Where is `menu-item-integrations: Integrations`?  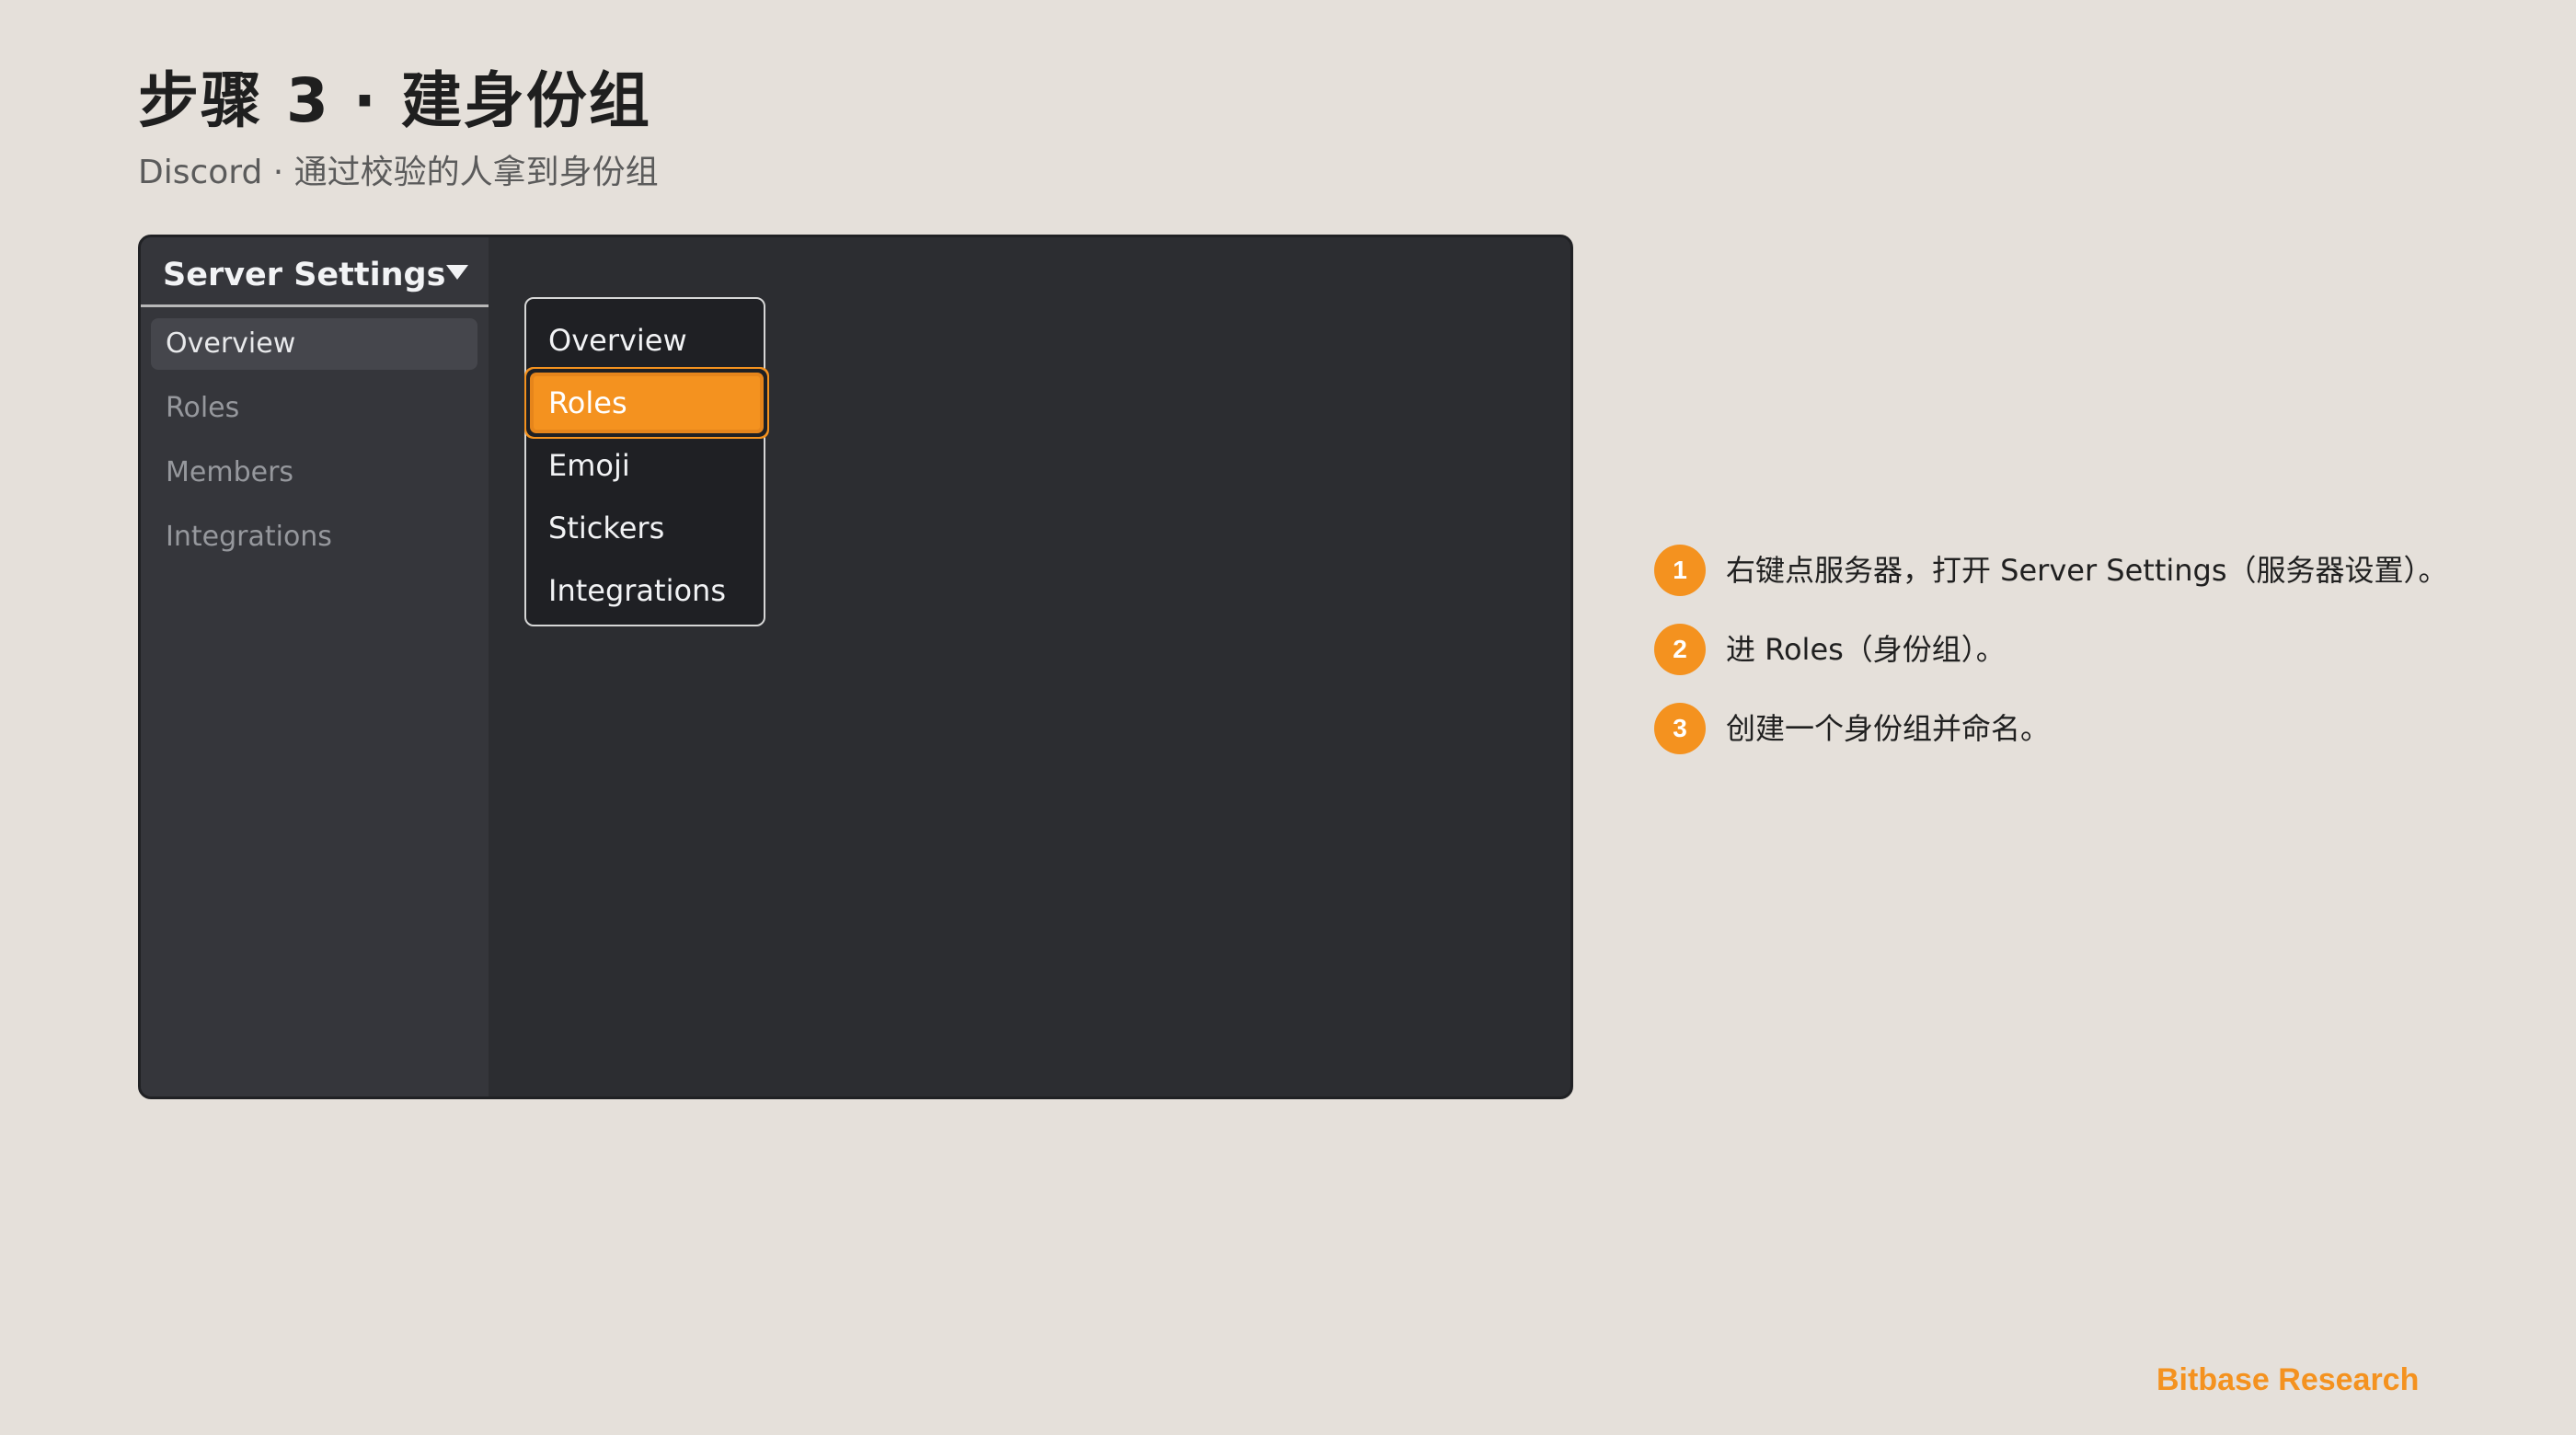 menu-item-integrations: Integrations is located at coordinates (645, 590).